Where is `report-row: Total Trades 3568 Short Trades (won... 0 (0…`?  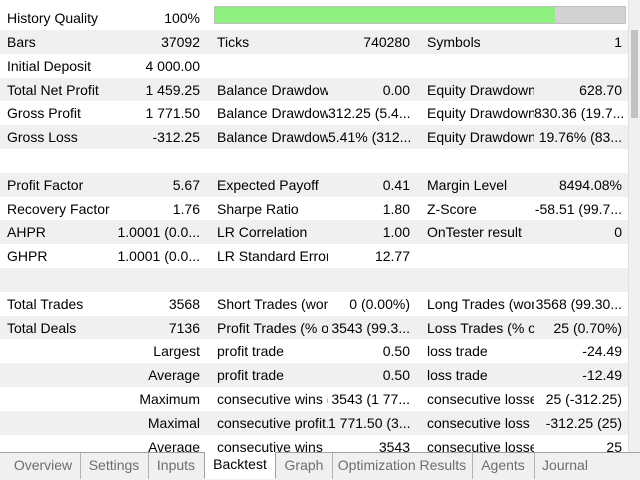
report-row: Total Trades 3568 Short Trades (won... 0 (0… is located at coordinates (314, 303).